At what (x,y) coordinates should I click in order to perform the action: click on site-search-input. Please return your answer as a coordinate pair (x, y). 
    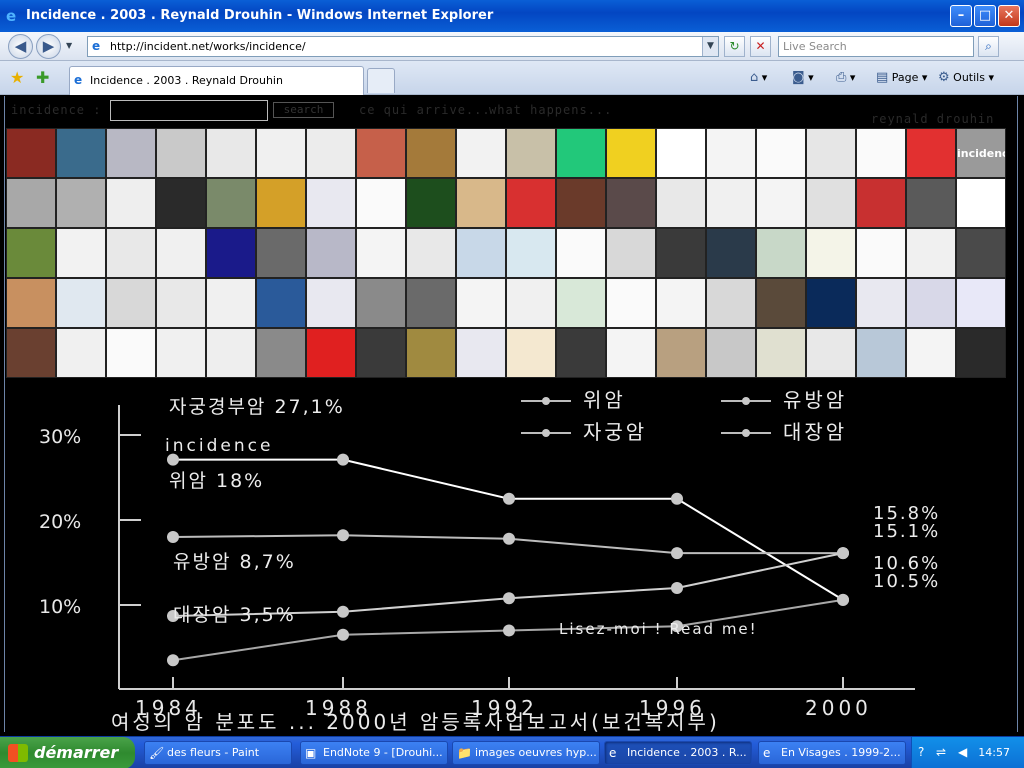
    Looking at the image, I should click on (189, 110).